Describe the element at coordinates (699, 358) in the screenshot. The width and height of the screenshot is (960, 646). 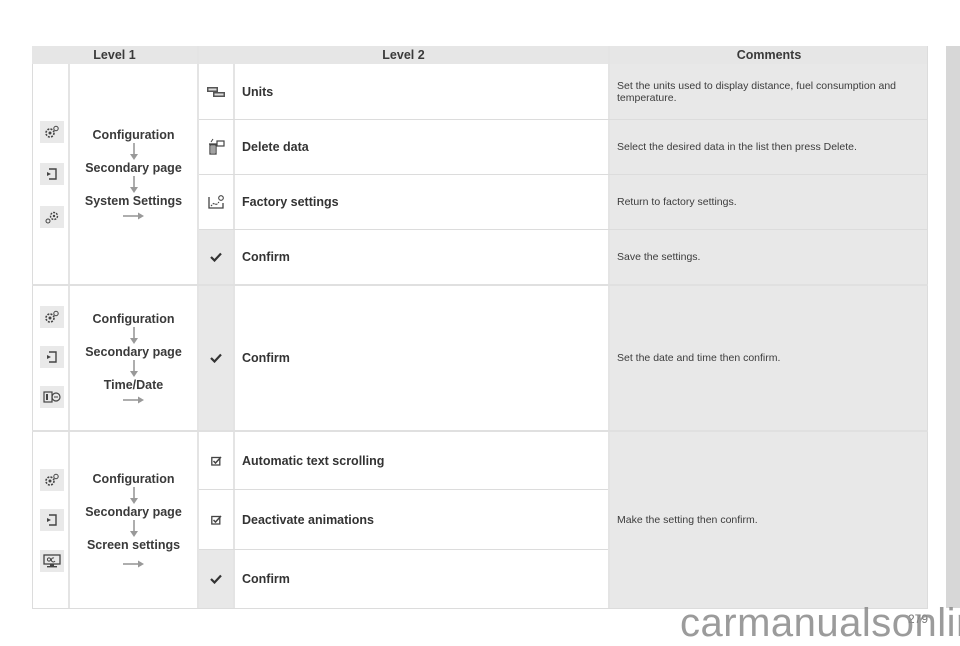
I see `comment-text: Set the date and time then confirm.` at that location.